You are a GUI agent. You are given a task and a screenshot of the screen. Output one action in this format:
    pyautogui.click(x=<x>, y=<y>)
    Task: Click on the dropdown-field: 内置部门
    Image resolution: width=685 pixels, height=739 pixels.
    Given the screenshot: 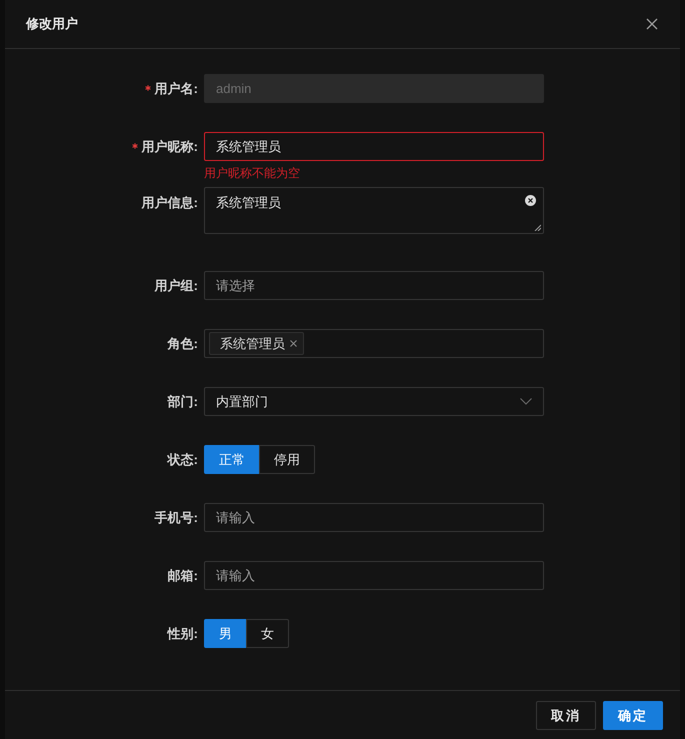 What is the action you would take?
    pyautogui.click(x=374, y=401)
    